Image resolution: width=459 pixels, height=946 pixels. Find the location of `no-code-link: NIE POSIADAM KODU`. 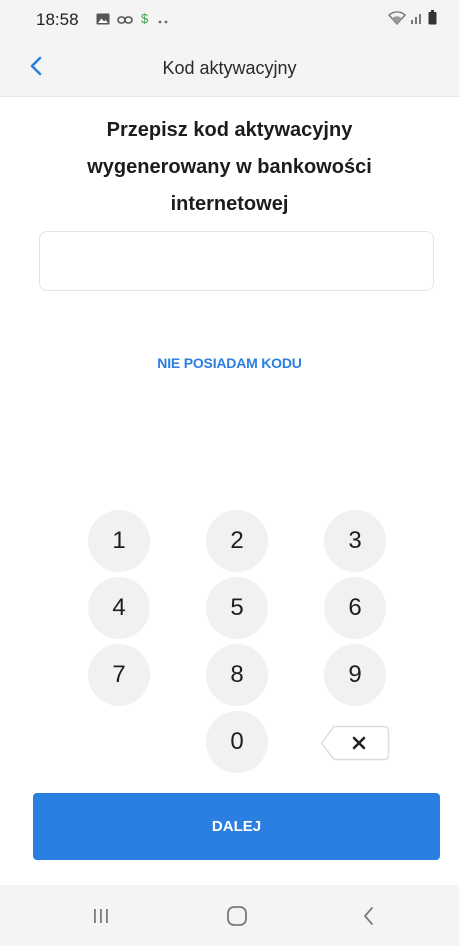

no-code-link: NIE POSIADAM KODU is located at coordinates (229, 363).